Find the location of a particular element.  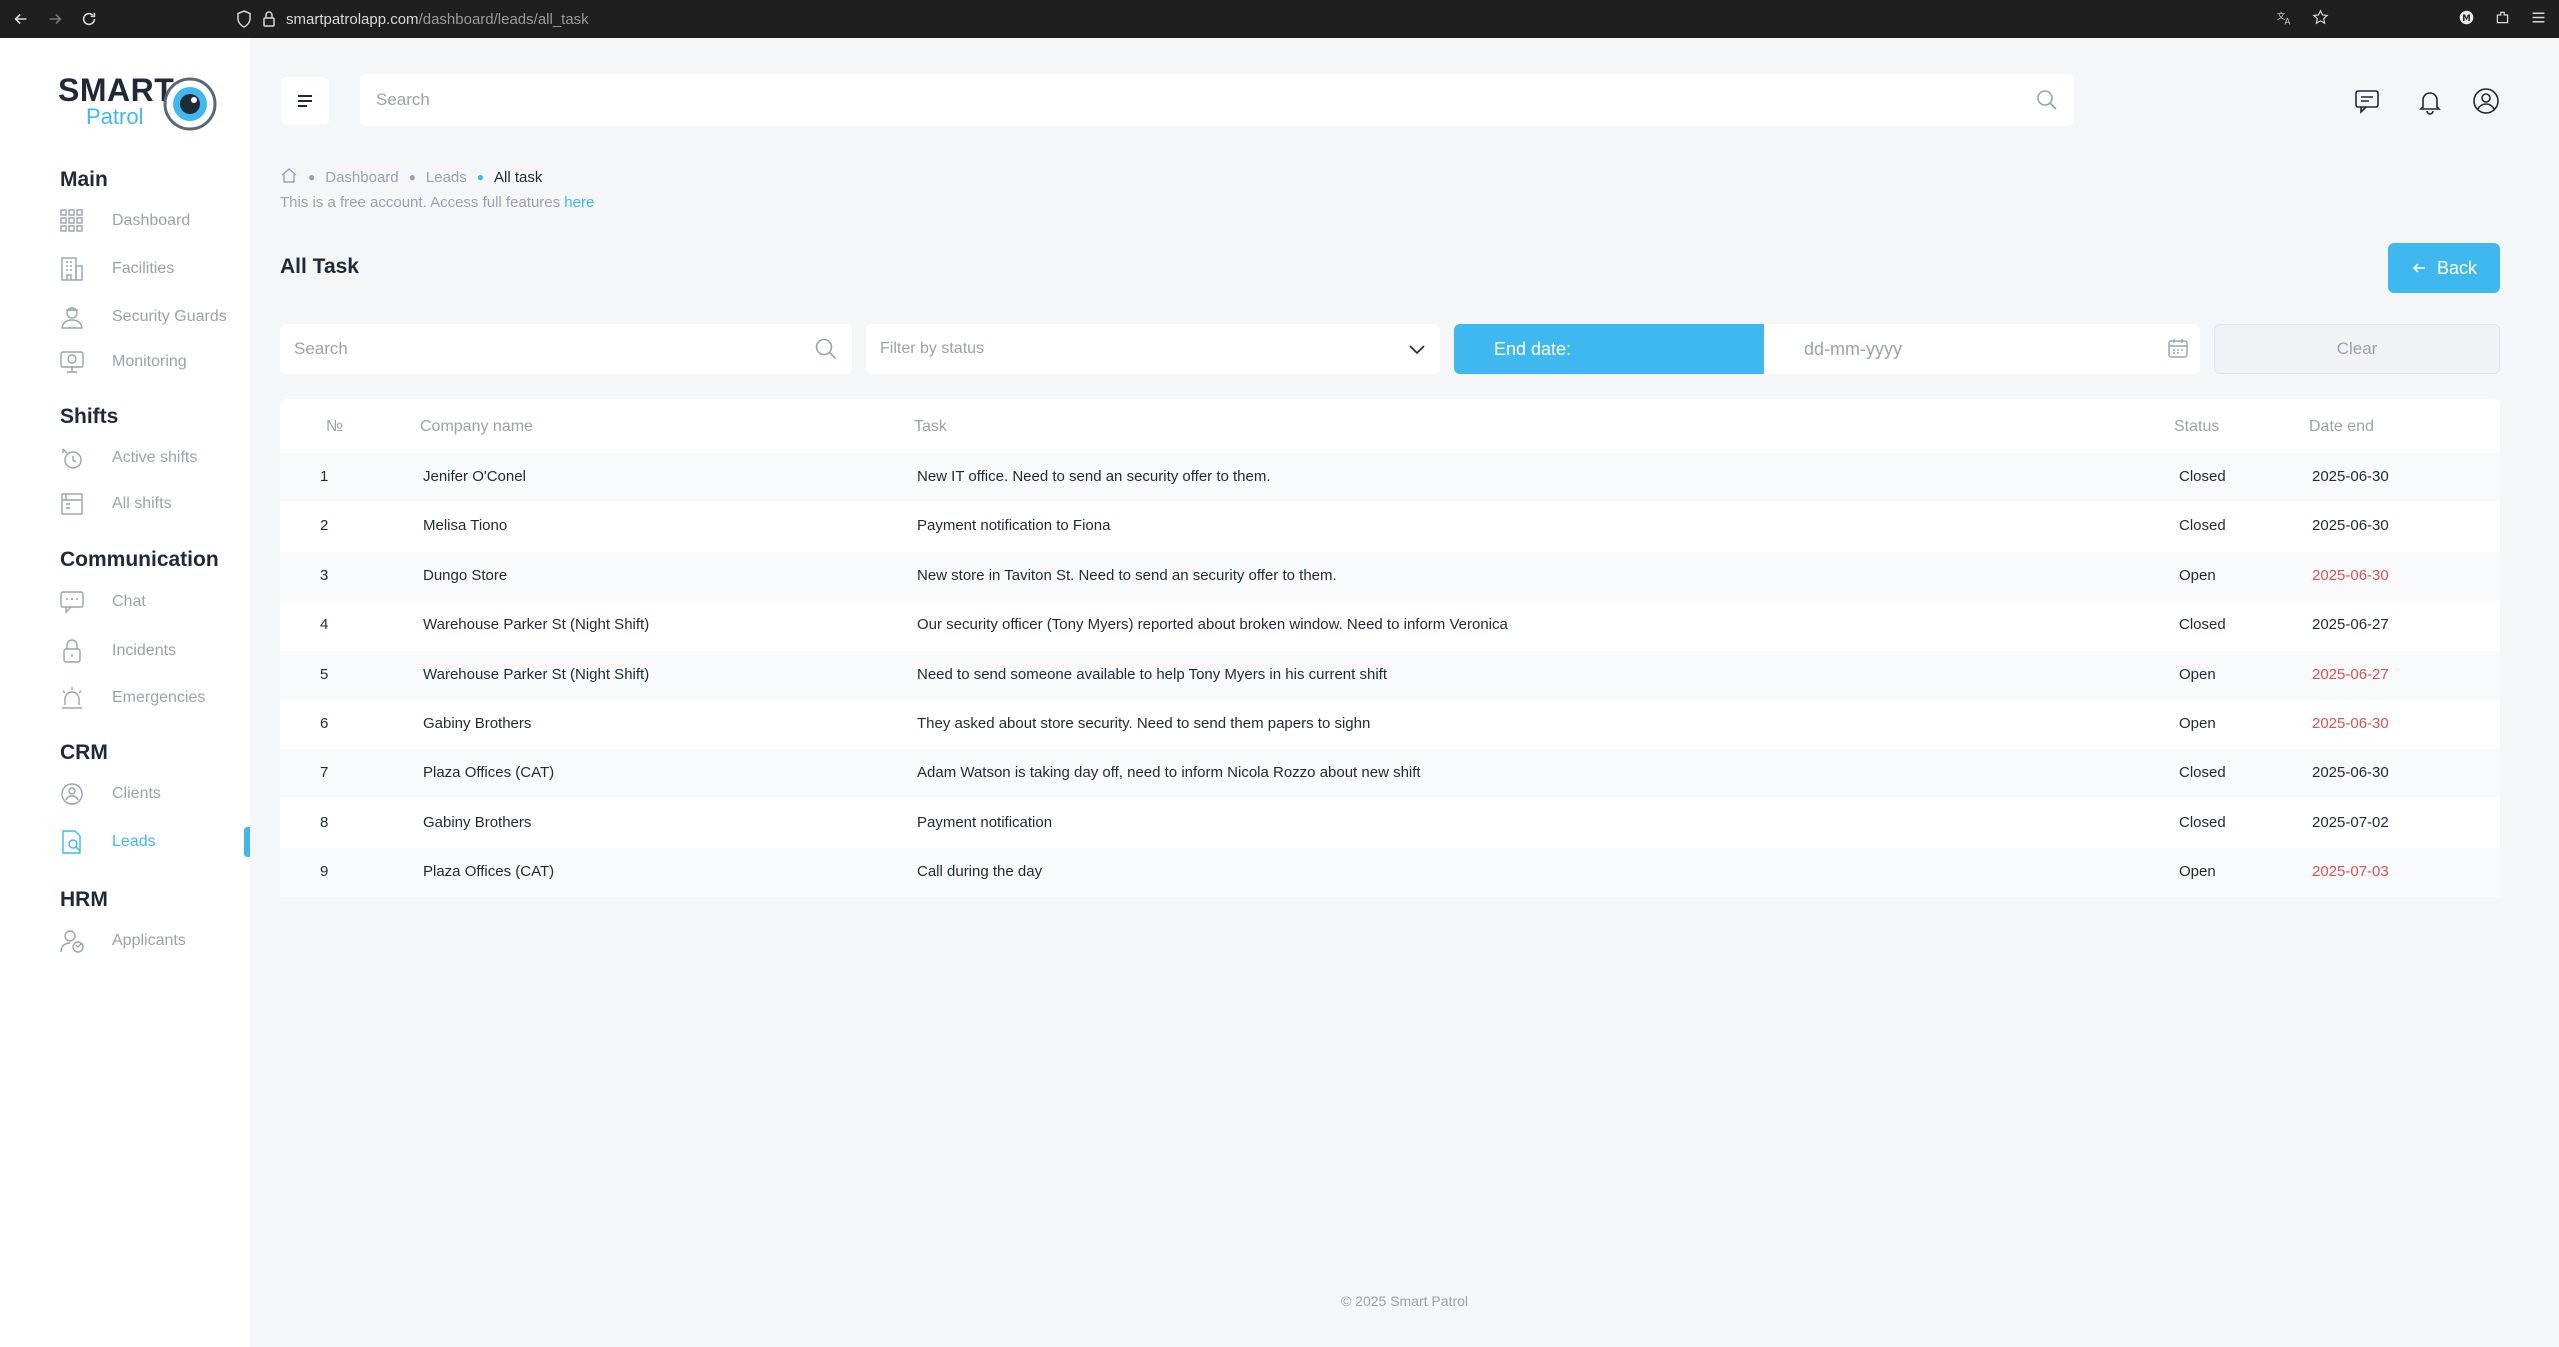

sidebar-item-label: Monitoring is located at coordinates (149, 361).